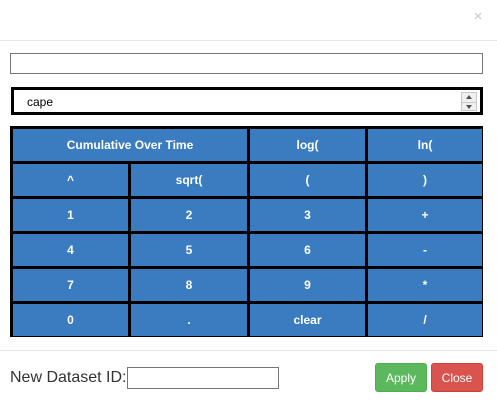  Describe the element at coordinates (189, 215) in the screenshot. I see `key-2: 2` at that location.